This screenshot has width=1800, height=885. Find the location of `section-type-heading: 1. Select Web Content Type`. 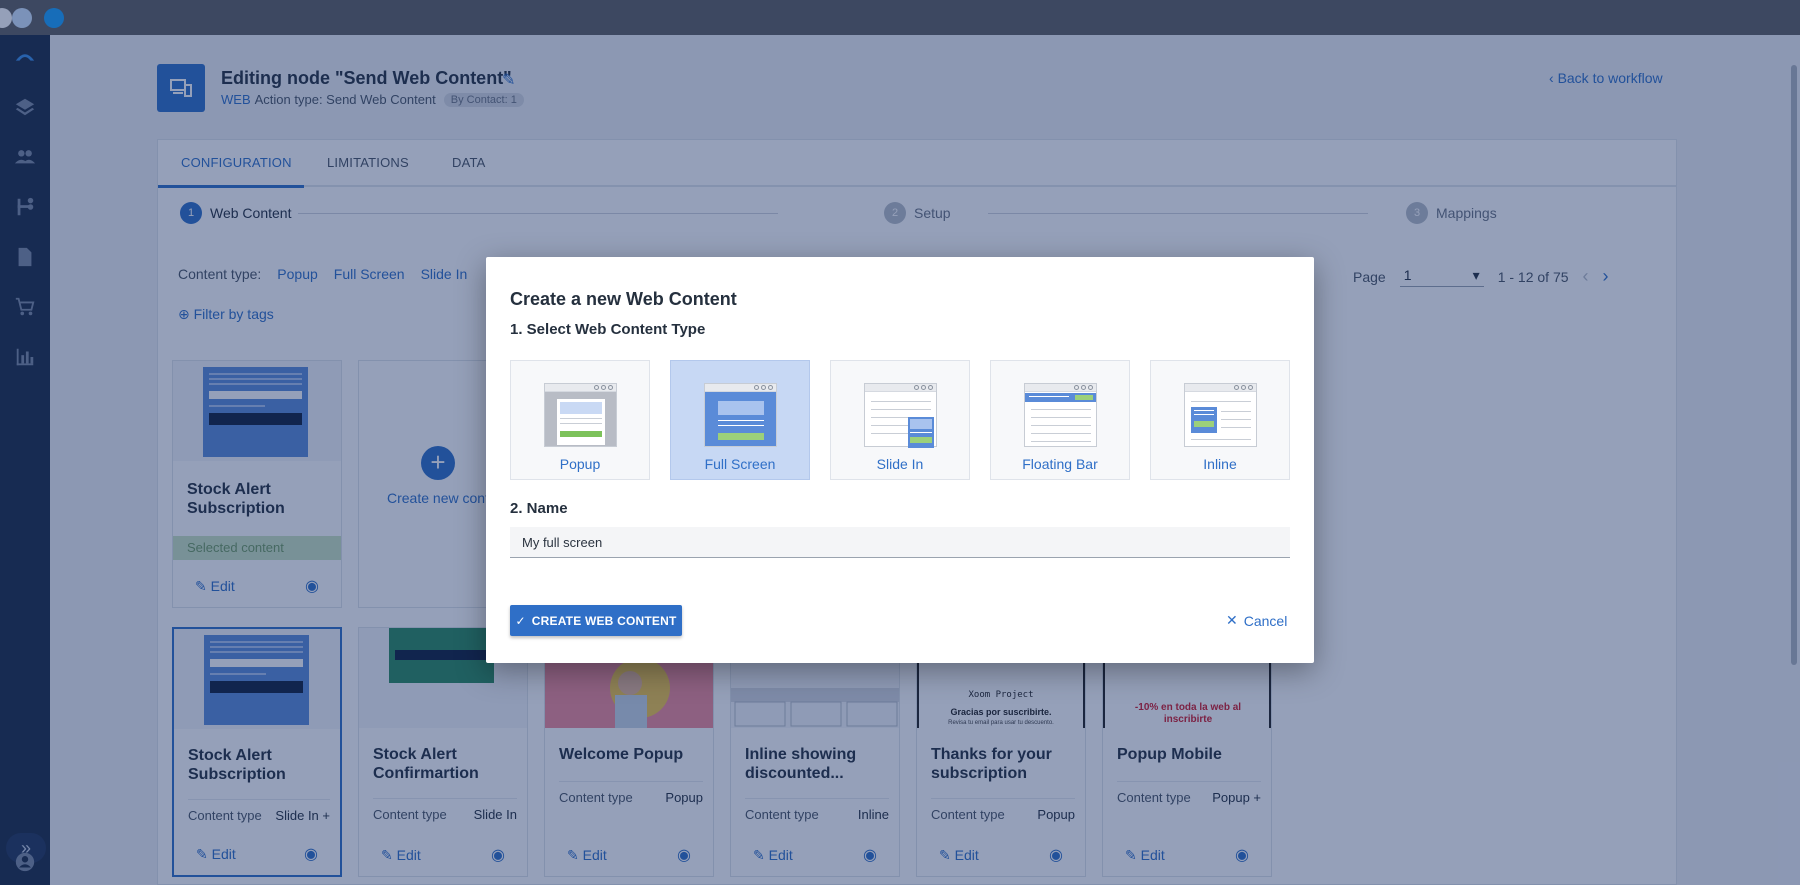

section-type-heading: 1. Select Web Content Type is located at coordinates (608, 329).